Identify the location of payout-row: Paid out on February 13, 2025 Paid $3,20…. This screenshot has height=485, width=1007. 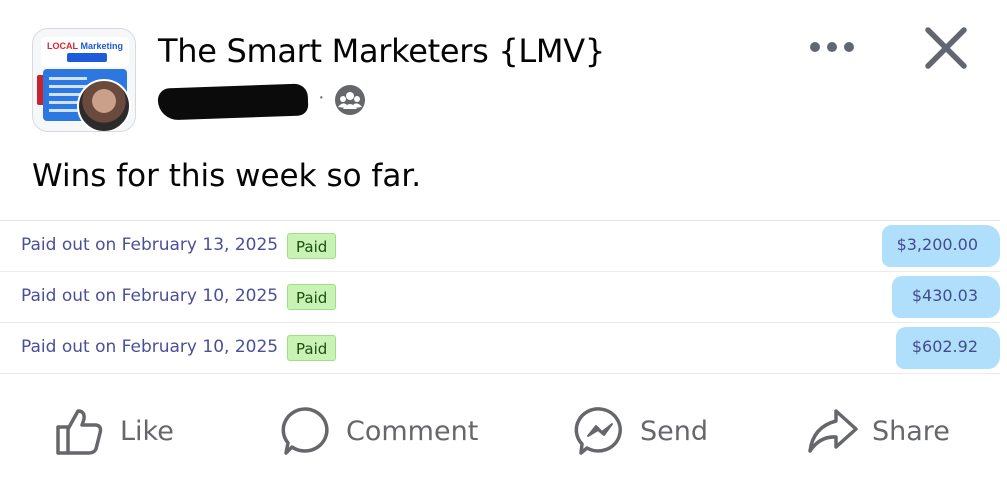
(500, 246).